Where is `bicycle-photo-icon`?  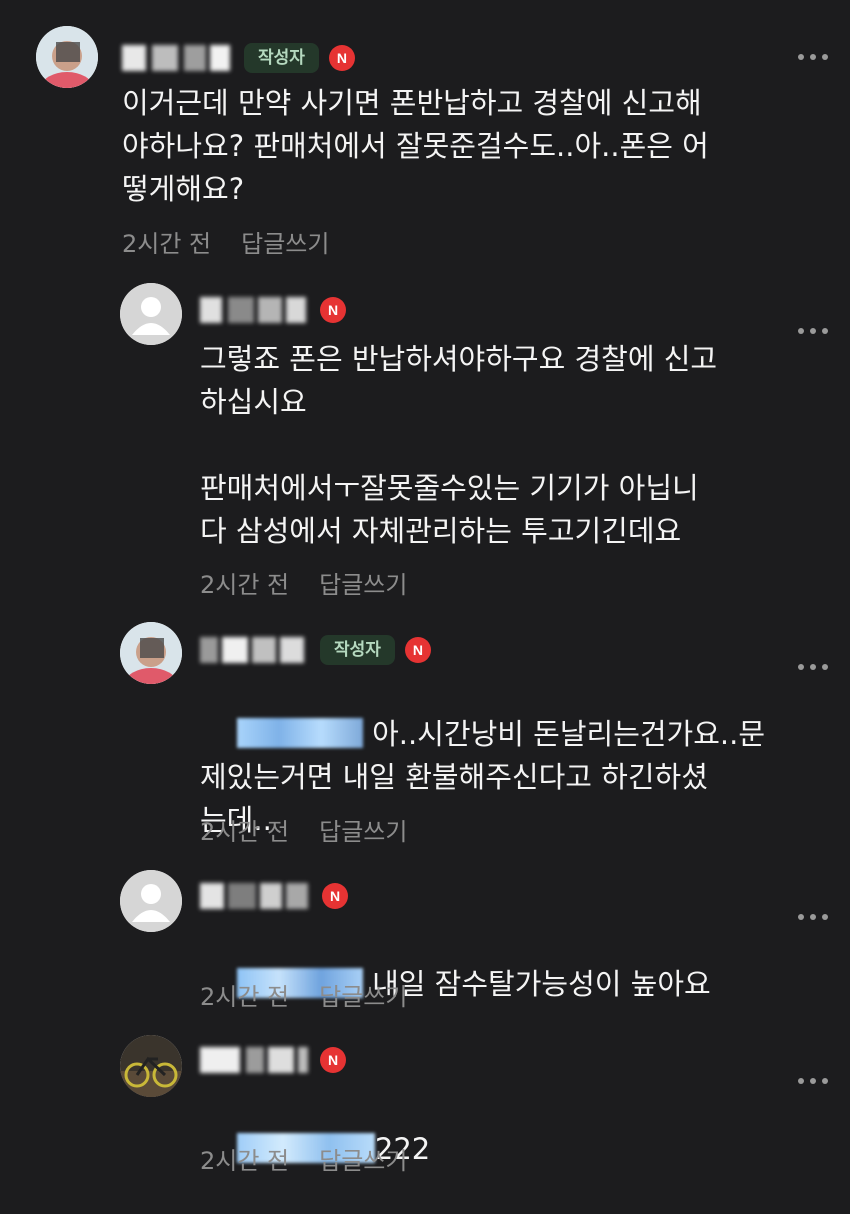
bicycle-photo-icon is located at coordinates (151, 1066).